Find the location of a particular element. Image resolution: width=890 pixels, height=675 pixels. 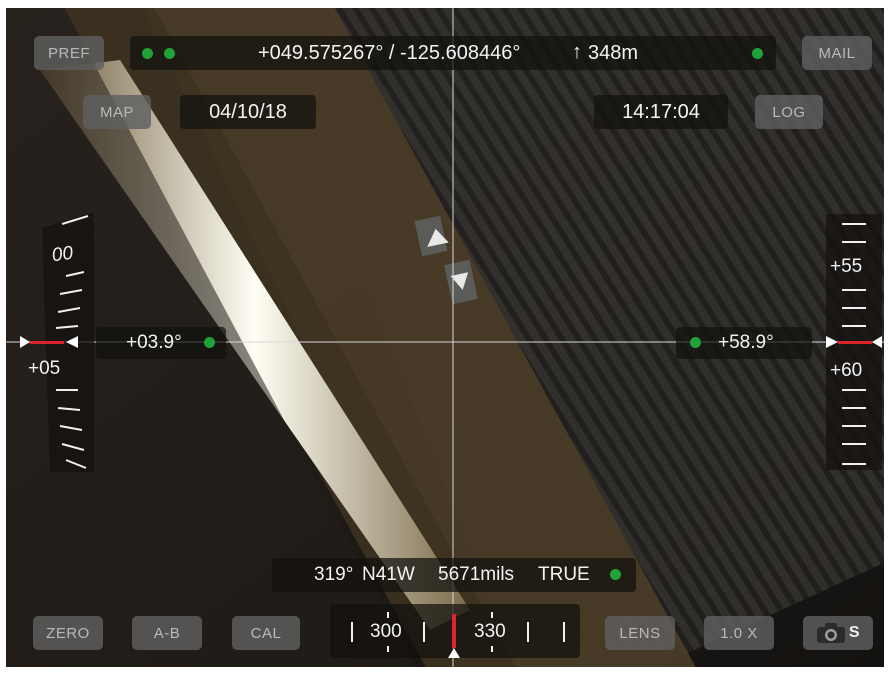

camera-suffix: S is located at coordinates (854, 632).